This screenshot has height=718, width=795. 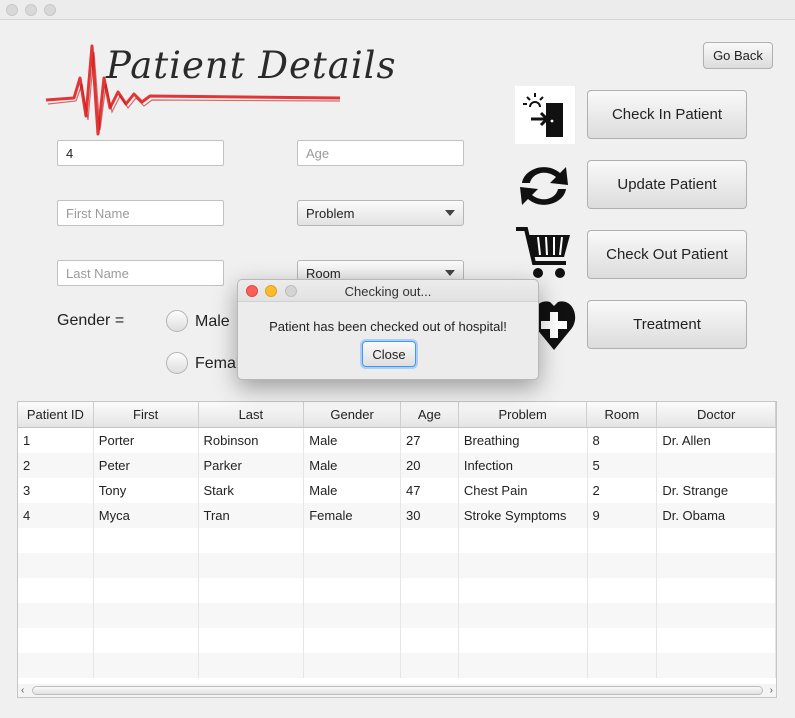 I want to click on table-cell: 30, so click(x=430, y=515).